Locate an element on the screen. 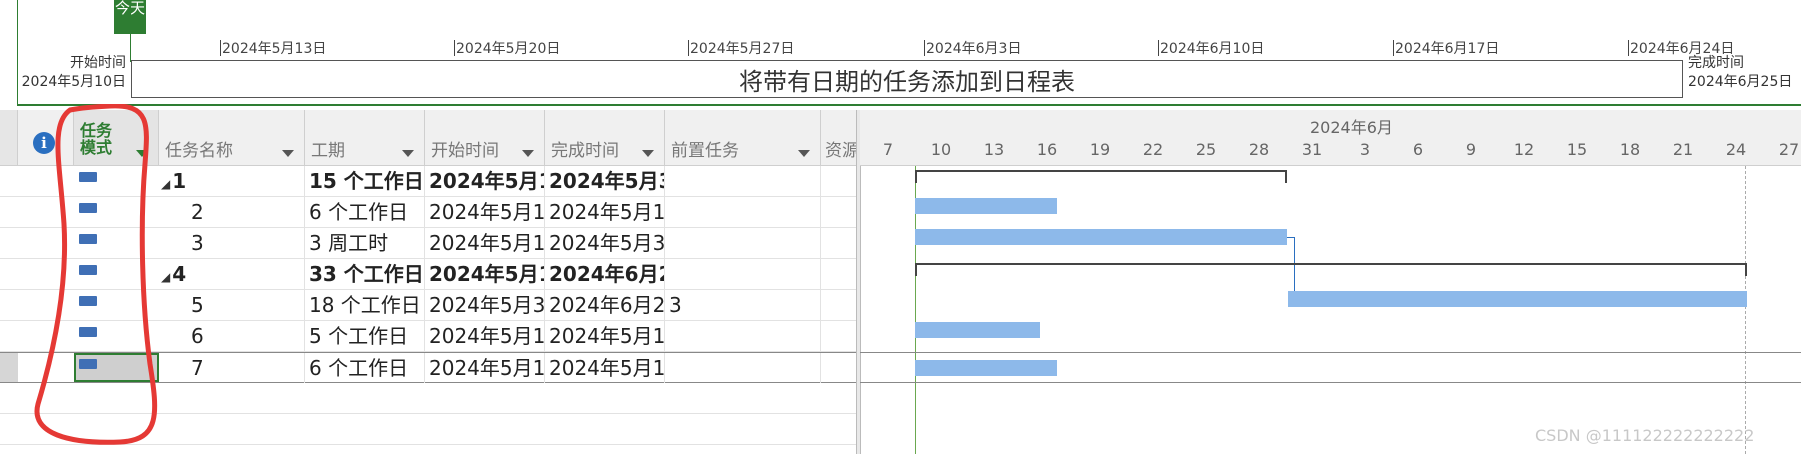 This screenshot has height=454, width=1801. task-name-cell: 3 is located at coordinates (232, 243).